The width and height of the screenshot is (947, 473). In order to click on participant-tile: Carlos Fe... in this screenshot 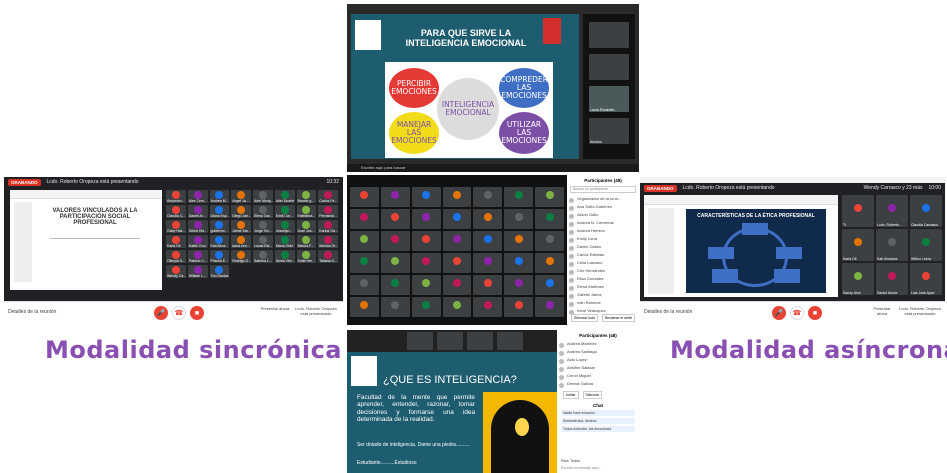, I will do `click(328, 196)`.